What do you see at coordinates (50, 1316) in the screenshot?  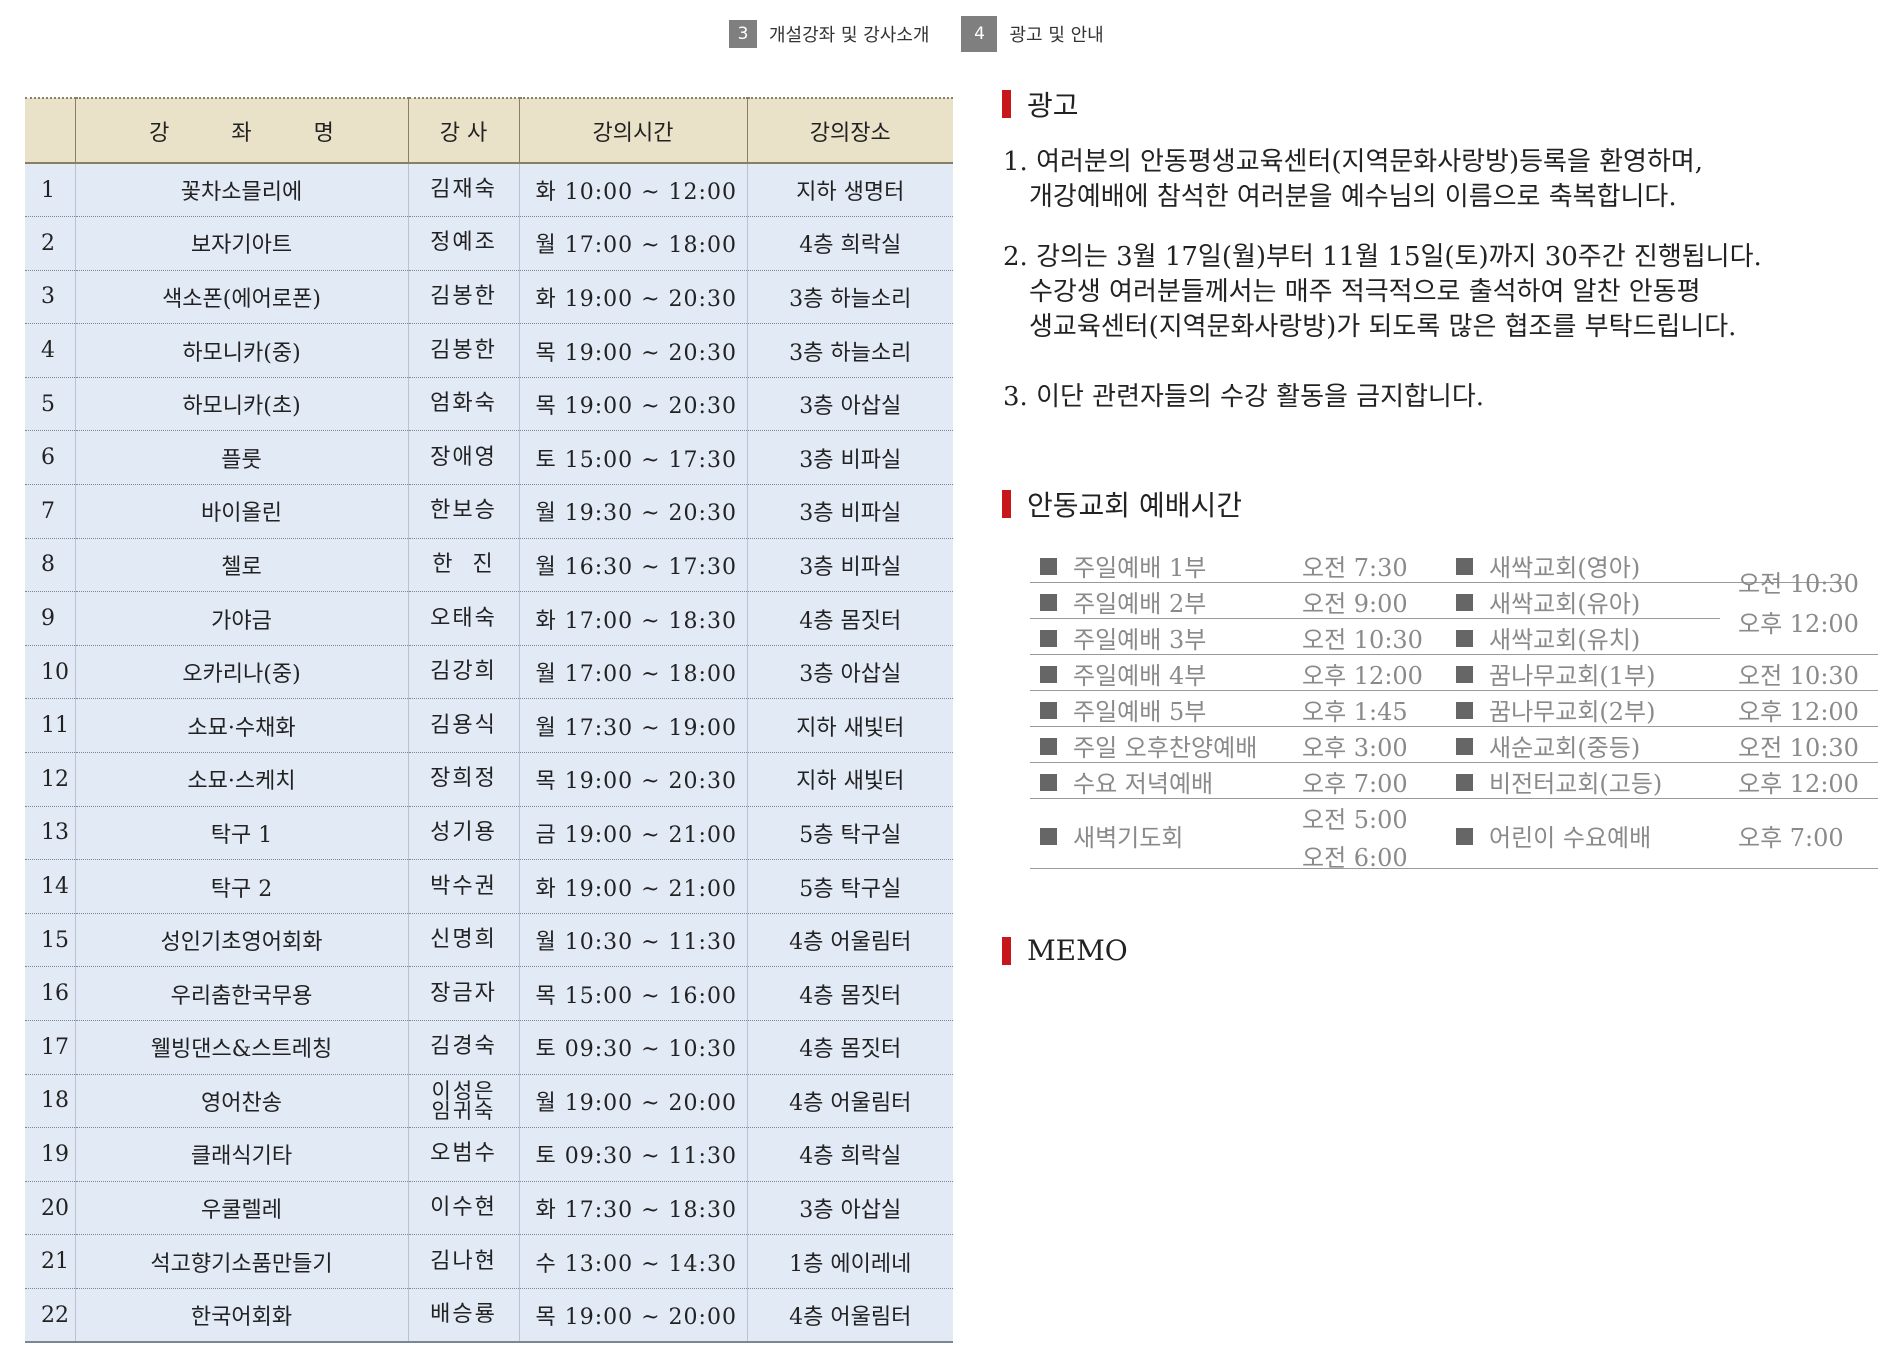 I see `cell-no: 22` at bounding box center [50, 1316].